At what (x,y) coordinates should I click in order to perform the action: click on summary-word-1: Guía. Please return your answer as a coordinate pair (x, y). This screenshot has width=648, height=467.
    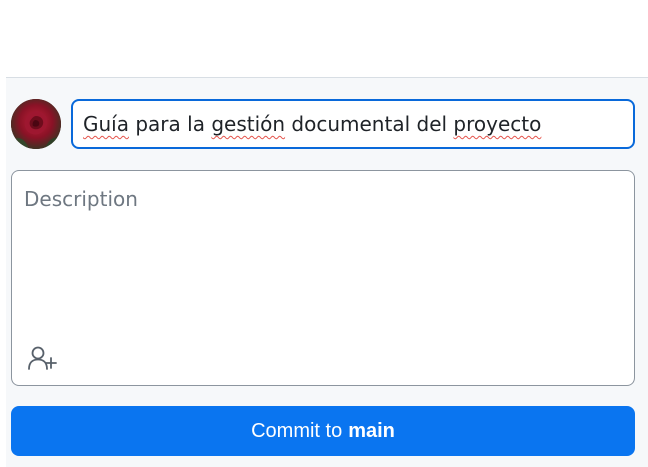
    Looking at the image, I should click on (106, 124).